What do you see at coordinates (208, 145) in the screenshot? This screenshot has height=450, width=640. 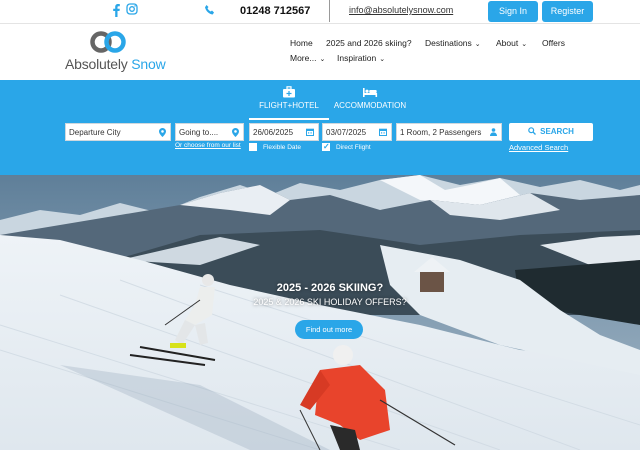 I see `choose-from-list-link: Or choose from our list` at bounding box center [208, 145].